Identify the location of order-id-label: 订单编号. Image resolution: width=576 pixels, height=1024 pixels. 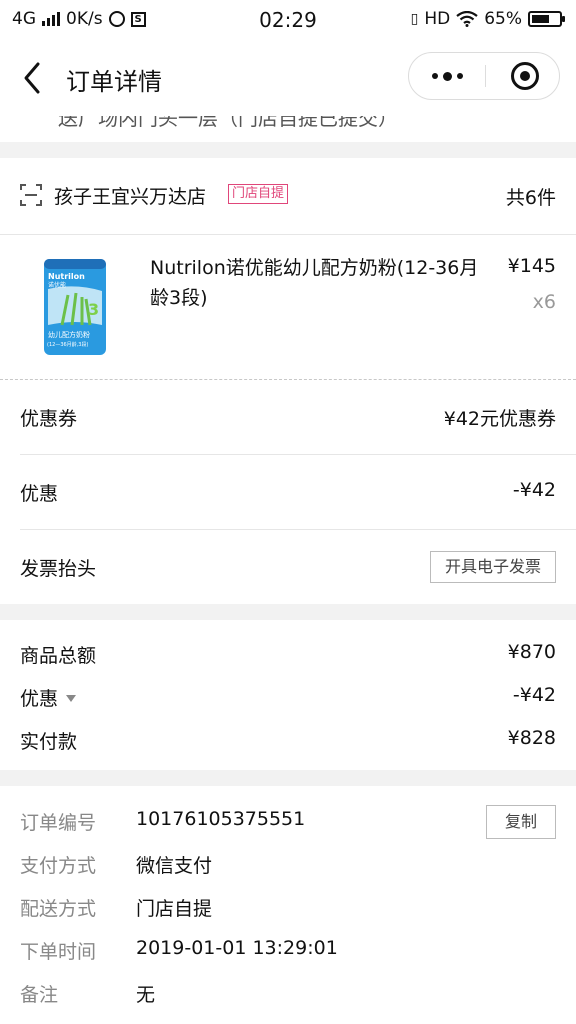
(58, 823).